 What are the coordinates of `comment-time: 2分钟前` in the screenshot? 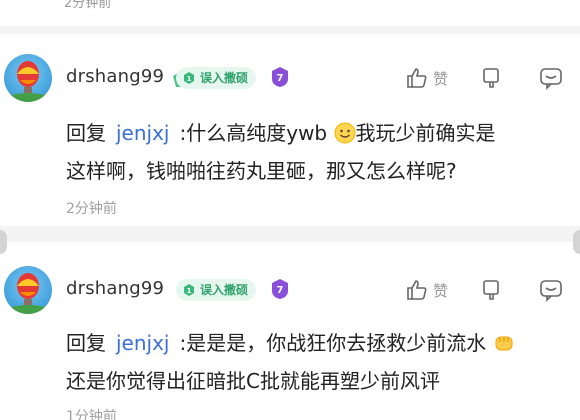 It's located at (91, 209).